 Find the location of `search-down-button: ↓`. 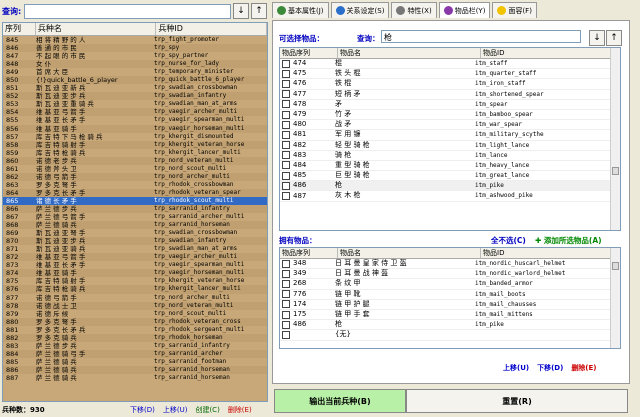

search-down-button: ↓ is located at coordinates (241, 11).